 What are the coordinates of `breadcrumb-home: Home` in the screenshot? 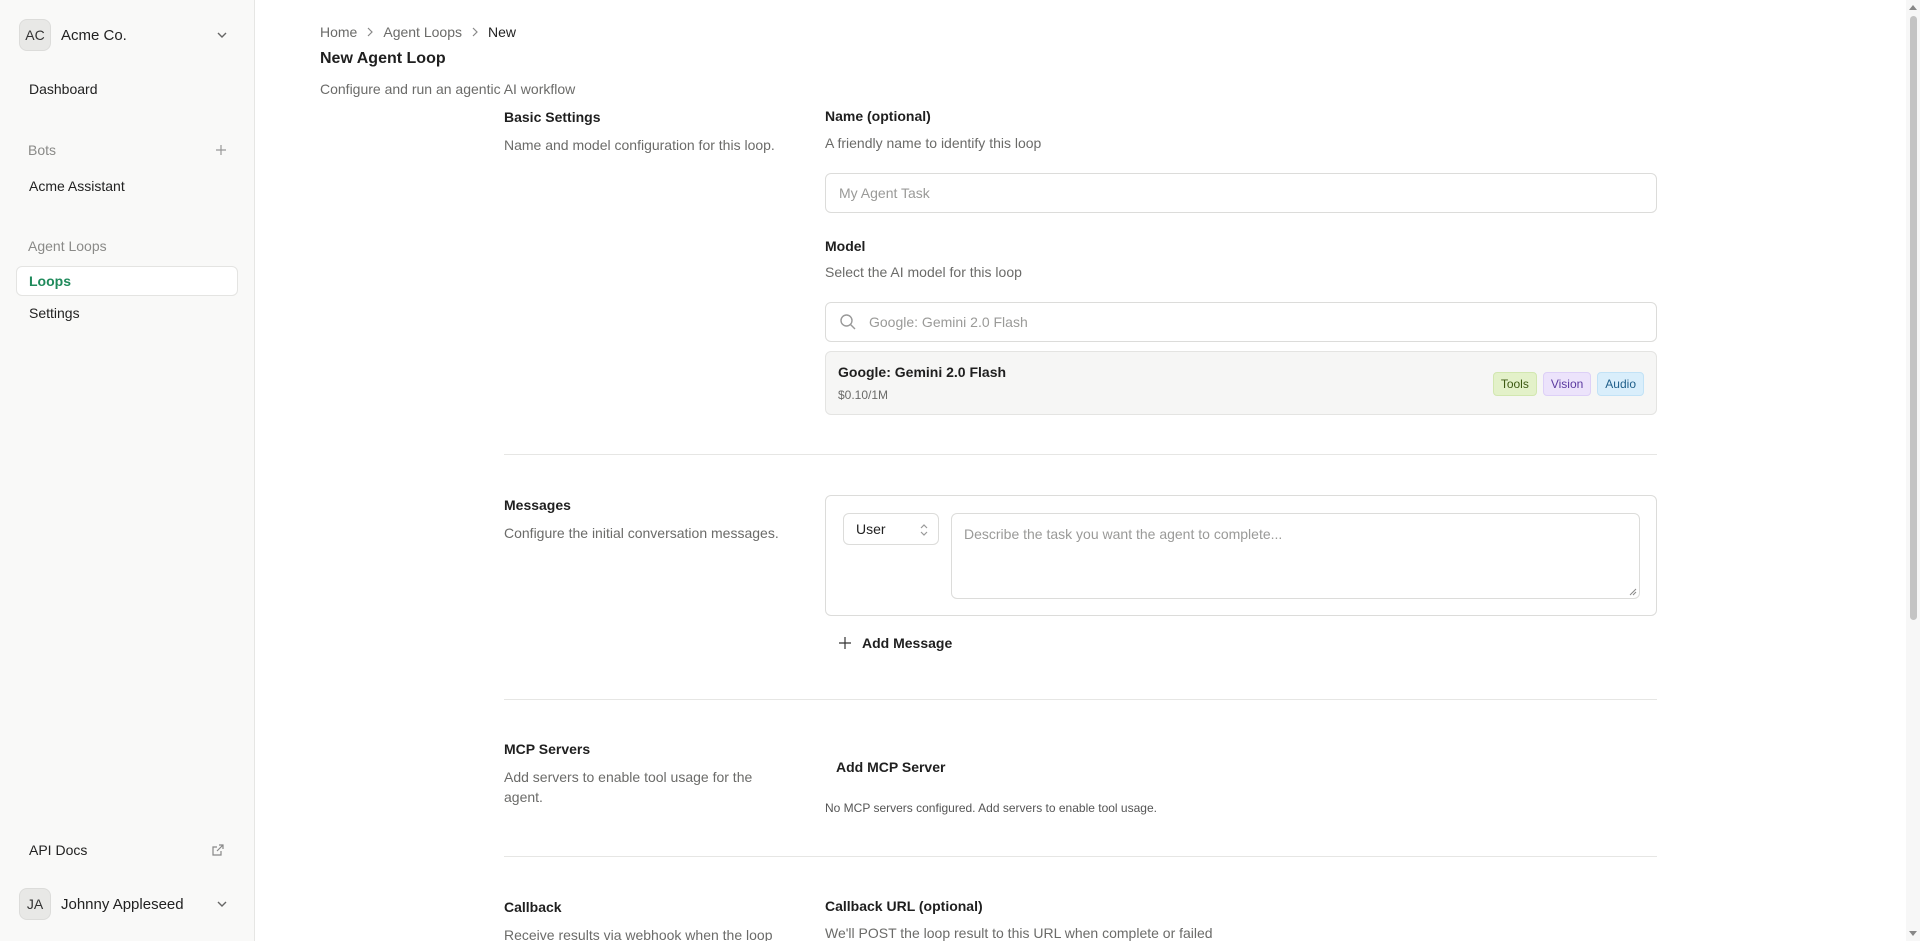 It's located at (338, 32).